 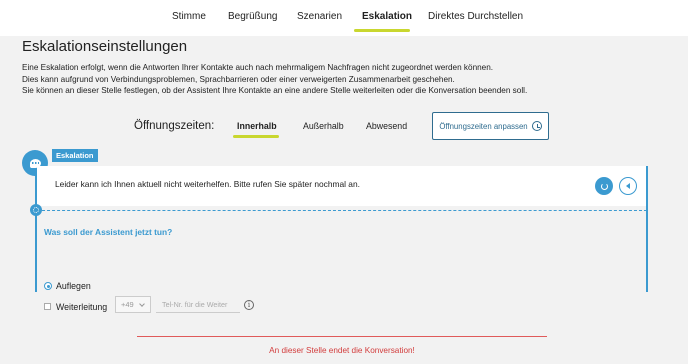 I want to click on tab-ausserhalb: Außerhalb, so click(x=323, y=126).